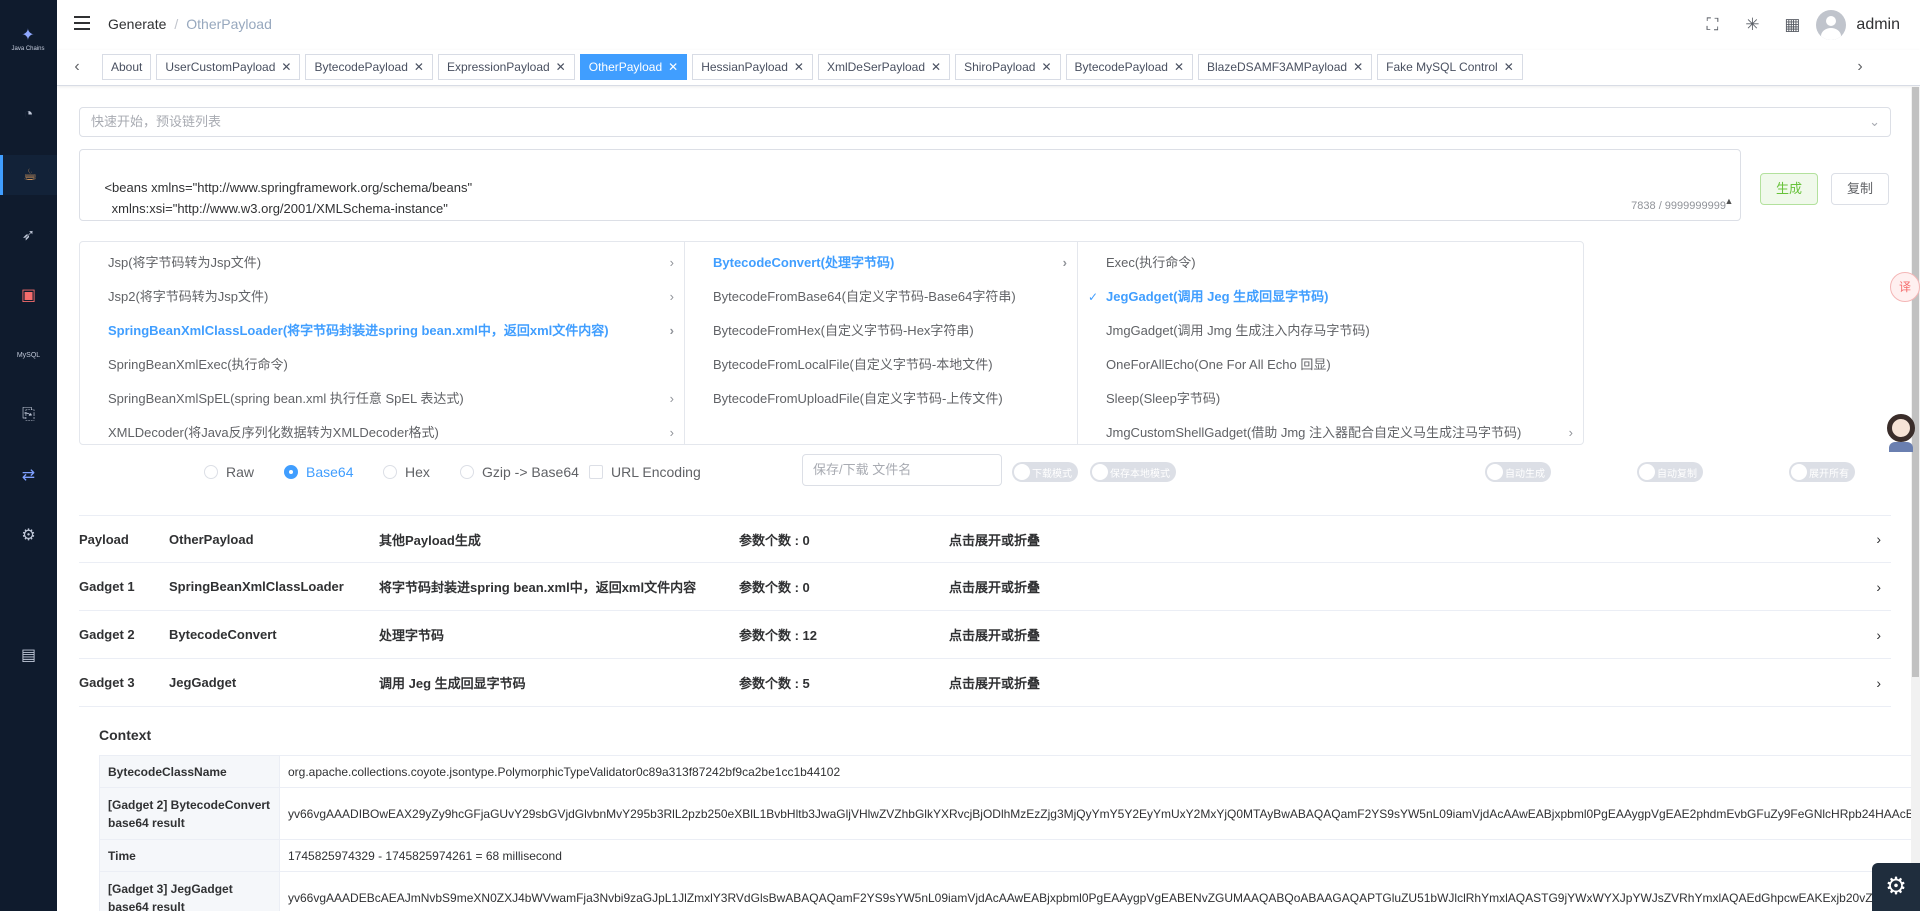  What do you see at coordinates (1831, 25) in the screenshot?
I see `avatar` at bounding box center [1831, 25].